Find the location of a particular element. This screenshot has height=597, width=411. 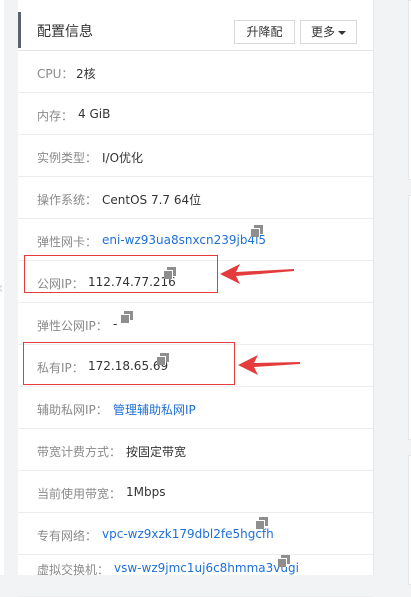

os-label: 操作系统： is located at coordinates (67, 200).